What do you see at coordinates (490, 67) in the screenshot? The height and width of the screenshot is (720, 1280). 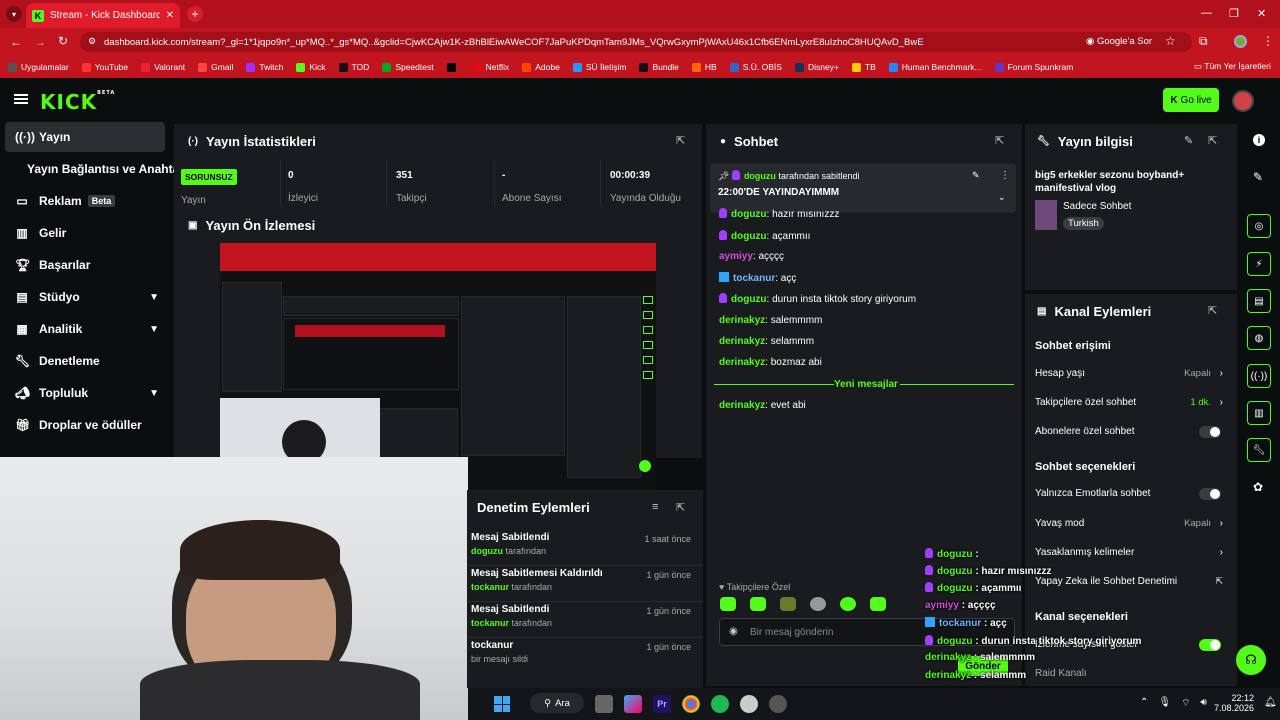 I see `bookmark-item: Netflix` at bounding box center [490, 67].